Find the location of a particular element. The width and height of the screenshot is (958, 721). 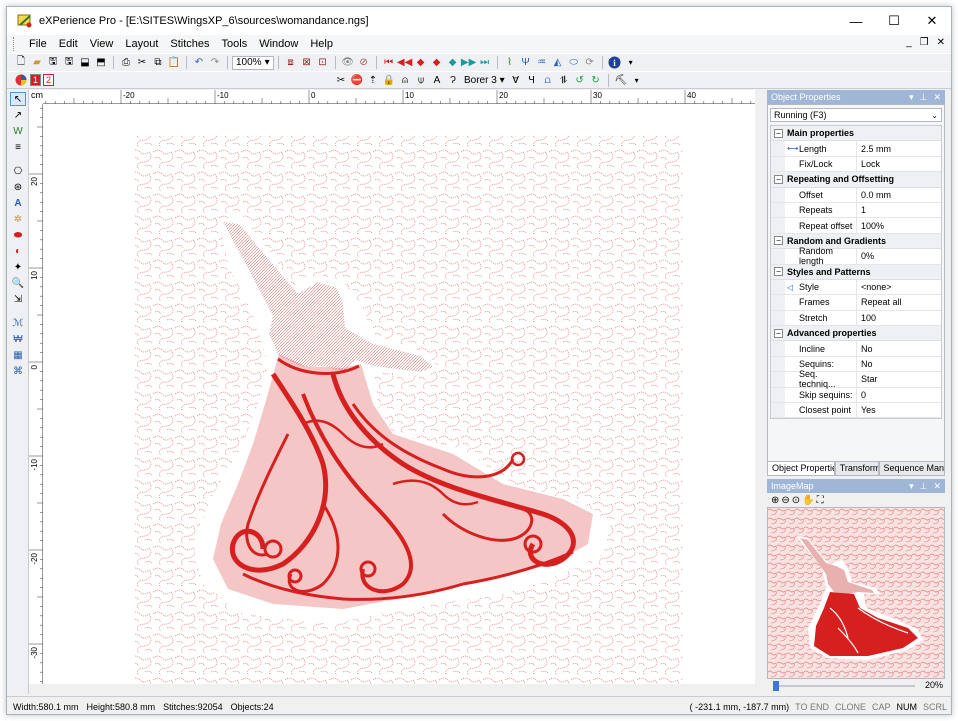

stop-icon: ⛔ is located at coordinates (357, 80).